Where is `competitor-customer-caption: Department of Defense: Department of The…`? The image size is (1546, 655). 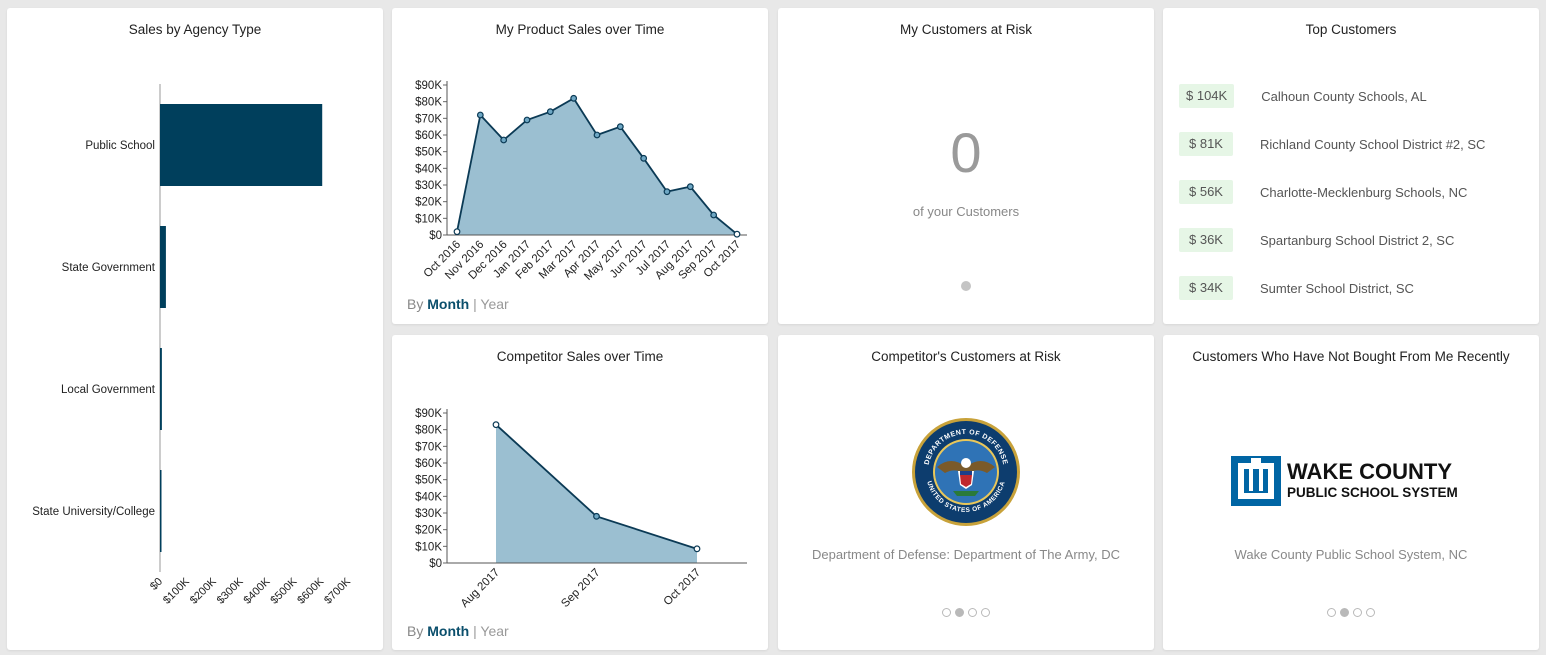
competitor-customer-caption: Department of Defense: Department of The… is located at coordinates (966, 554).